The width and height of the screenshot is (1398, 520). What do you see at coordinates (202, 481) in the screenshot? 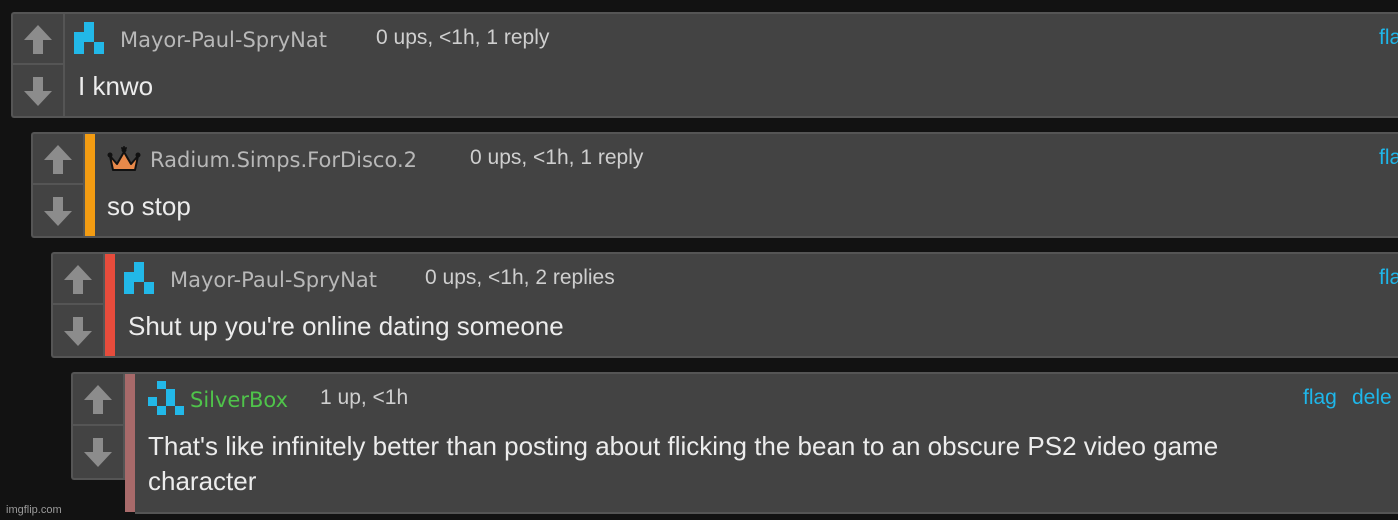
I see `comment-text-line-overflow: character` at bounding box center [202, 481].